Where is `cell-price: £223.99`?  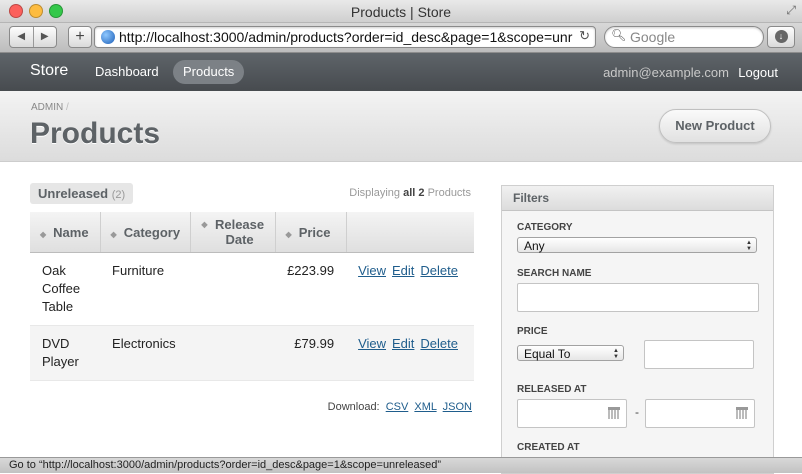 cell-price: £223.99 is located at coordinates (311, 289).